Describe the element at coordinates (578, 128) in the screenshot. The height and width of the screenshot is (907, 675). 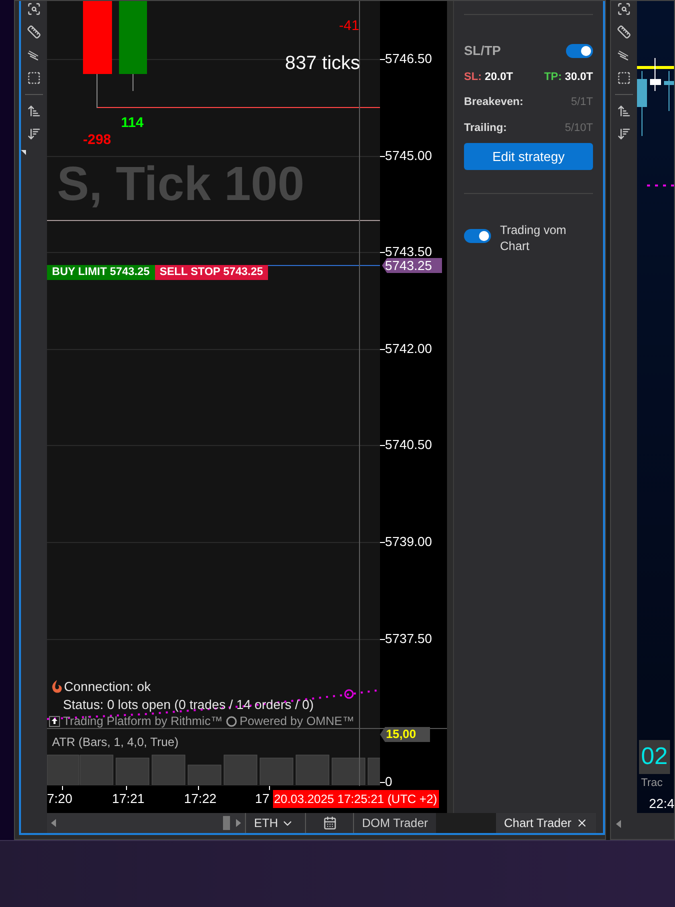
I see `setting-value: 5/10T` at that location.